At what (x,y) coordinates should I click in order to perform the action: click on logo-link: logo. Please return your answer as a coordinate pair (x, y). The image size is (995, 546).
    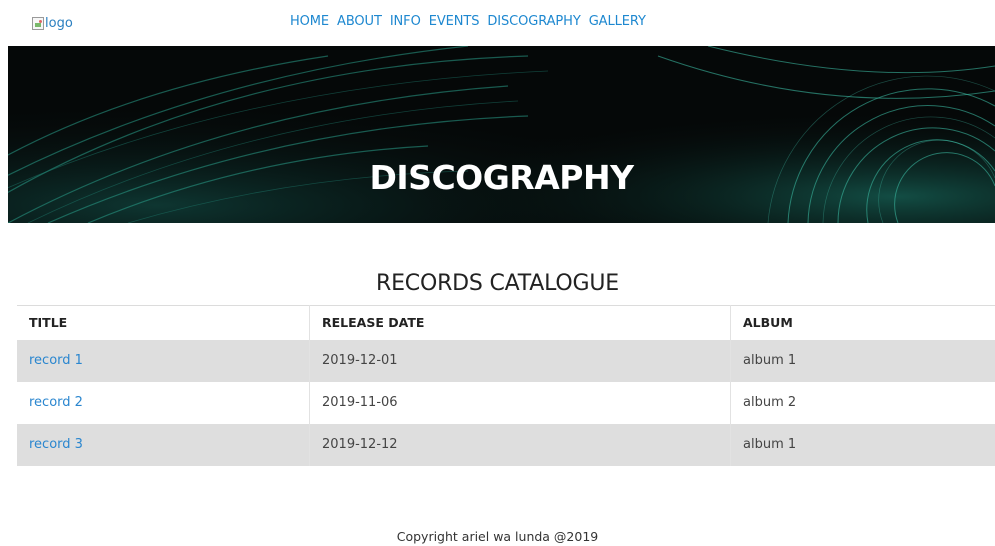
    Looking at the image, I should click on (52, 23).